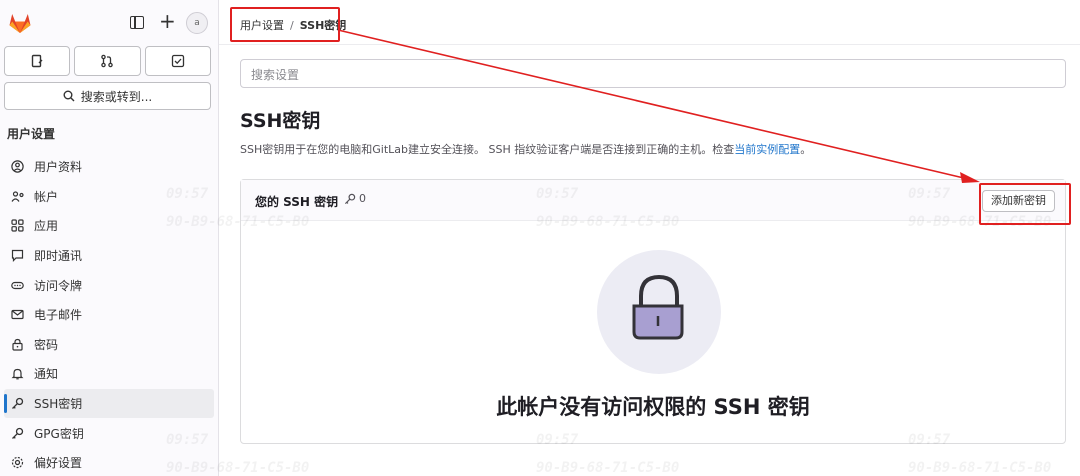 This screenshot has width=1080, height=476. Describe the element at coordinates (109, 462) in the screenshot. I see `sidebar-item-preferences: 偏好设置` at that location.